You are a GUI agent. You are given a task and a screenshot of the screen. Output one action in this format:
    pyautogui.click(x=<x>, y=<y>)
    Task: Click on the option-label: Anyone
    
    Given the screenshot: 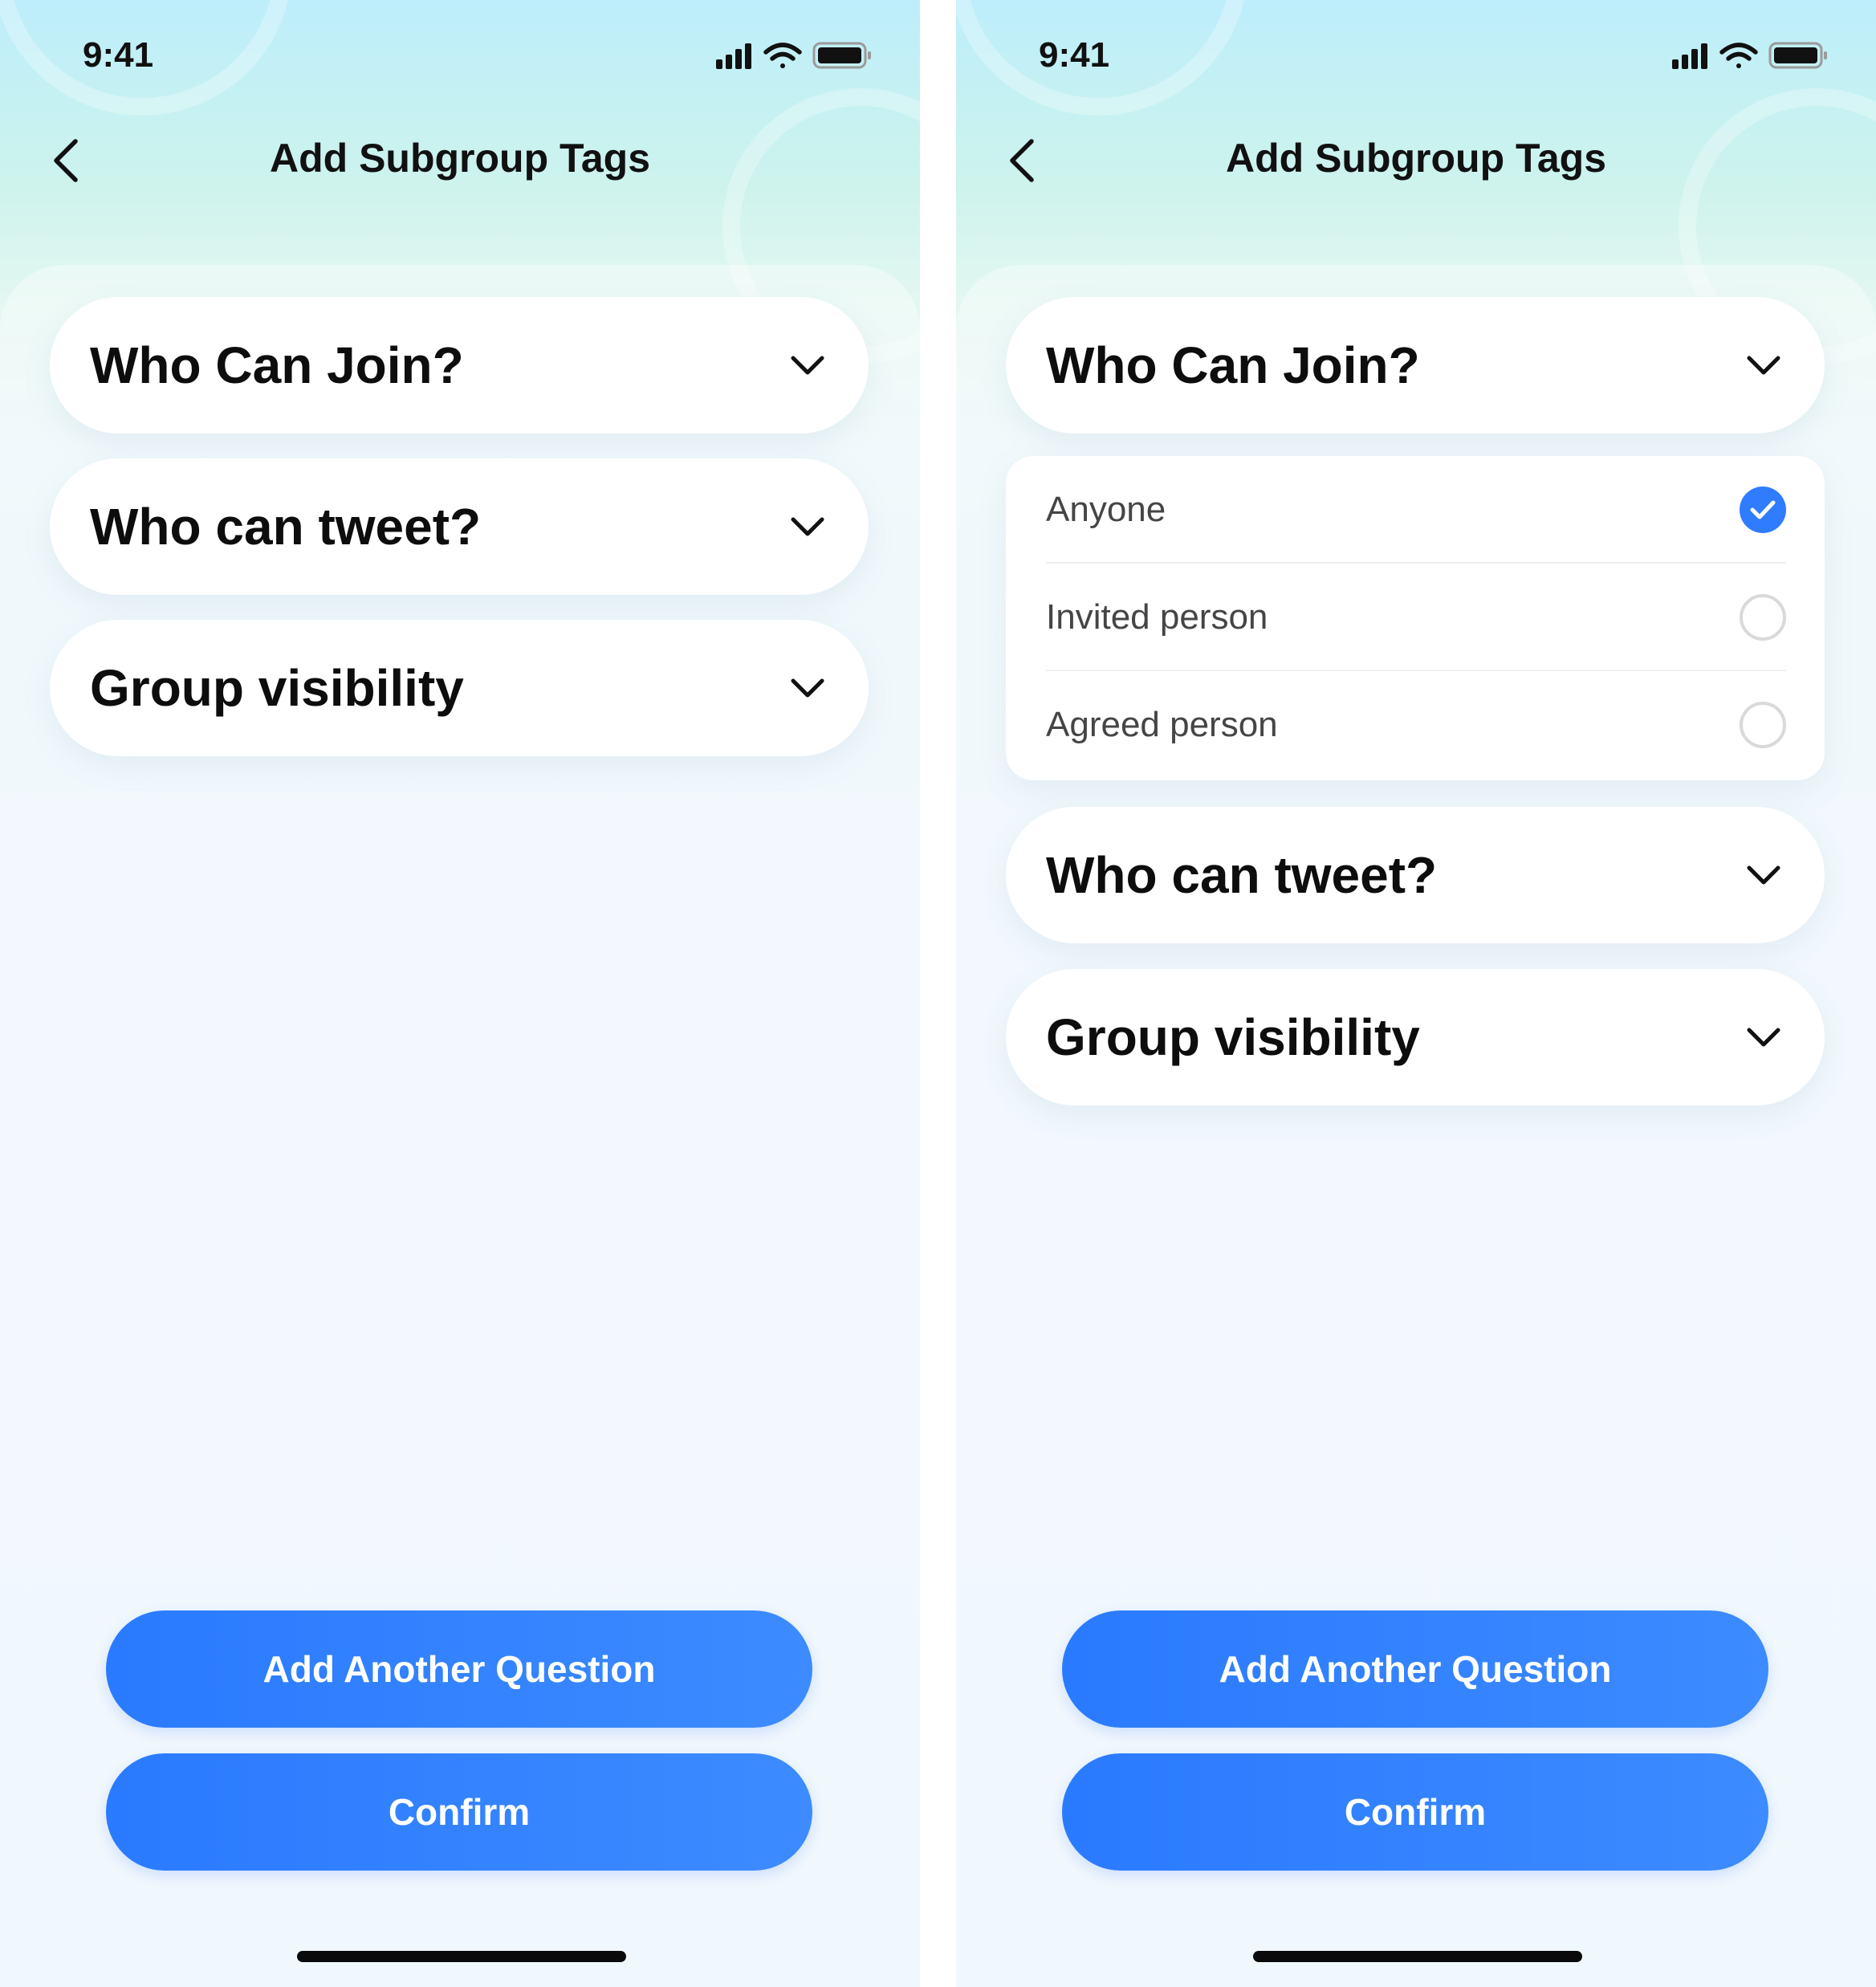 What is the action you would take?
    pyautogui.click(x=1106, y=509)
    